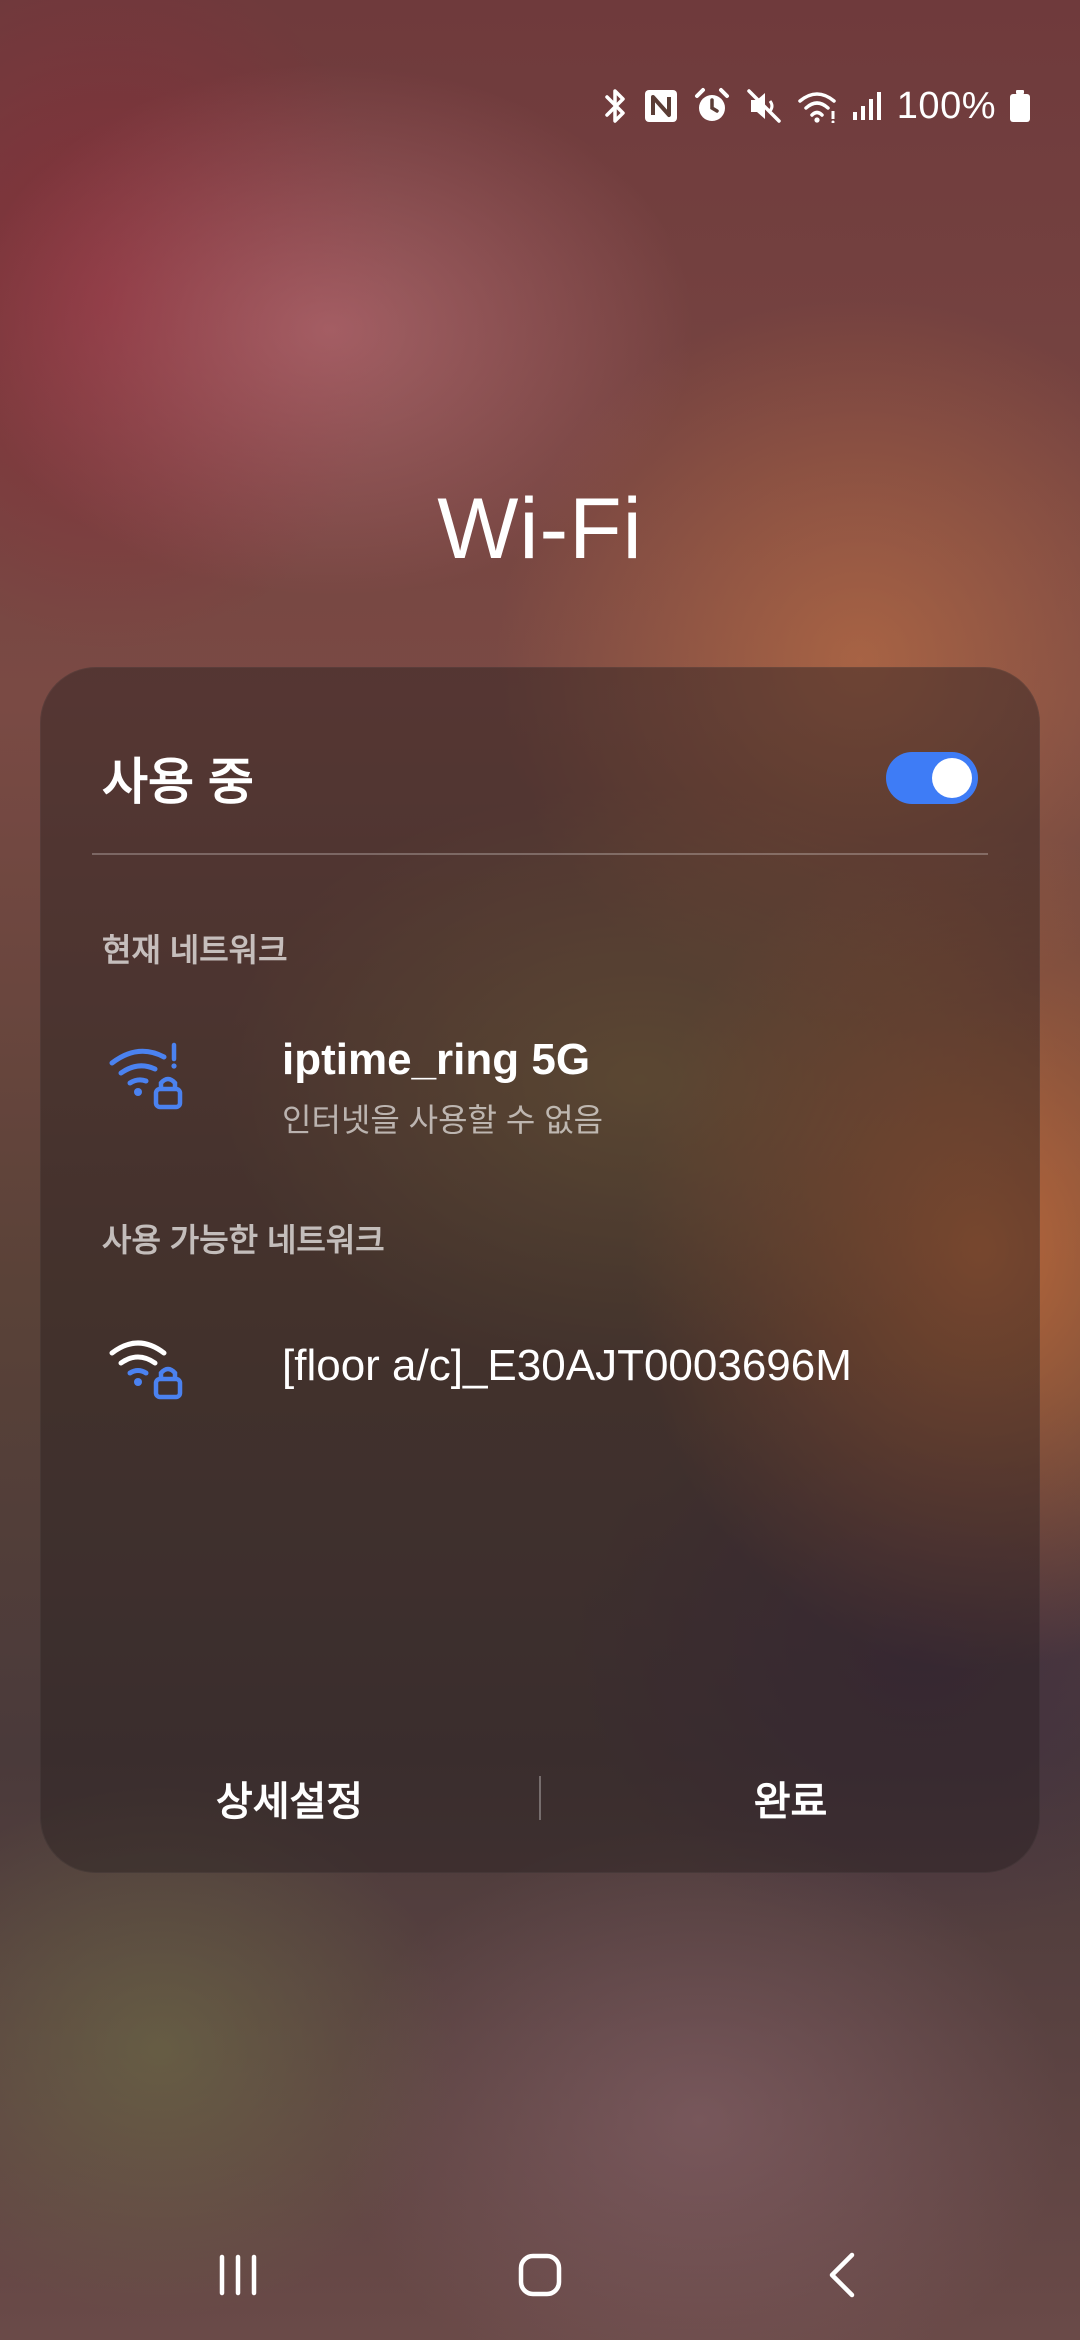 The width and height of the screenshot is (1080, 2340). Describe the element at coordinates (540, 778) in the screenshot. I see `wifi-toggle-row: 사용 중` at that location.